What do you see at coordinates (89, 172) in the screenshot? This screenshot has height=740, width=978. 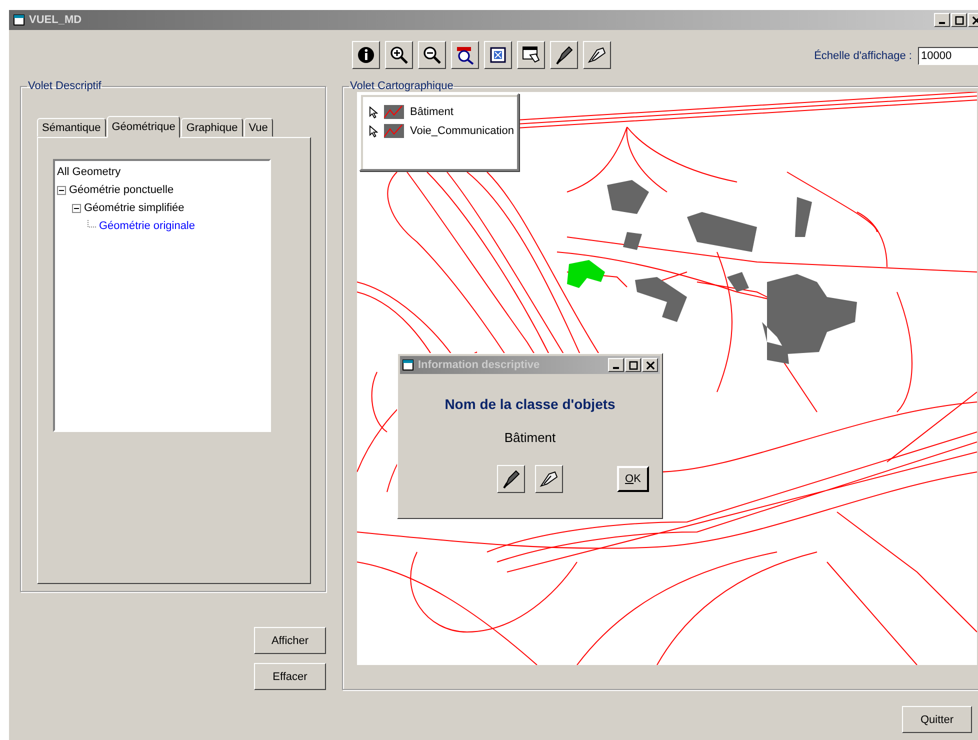 I see `tree-item: All Geometry` at bounding box center [89, 172].